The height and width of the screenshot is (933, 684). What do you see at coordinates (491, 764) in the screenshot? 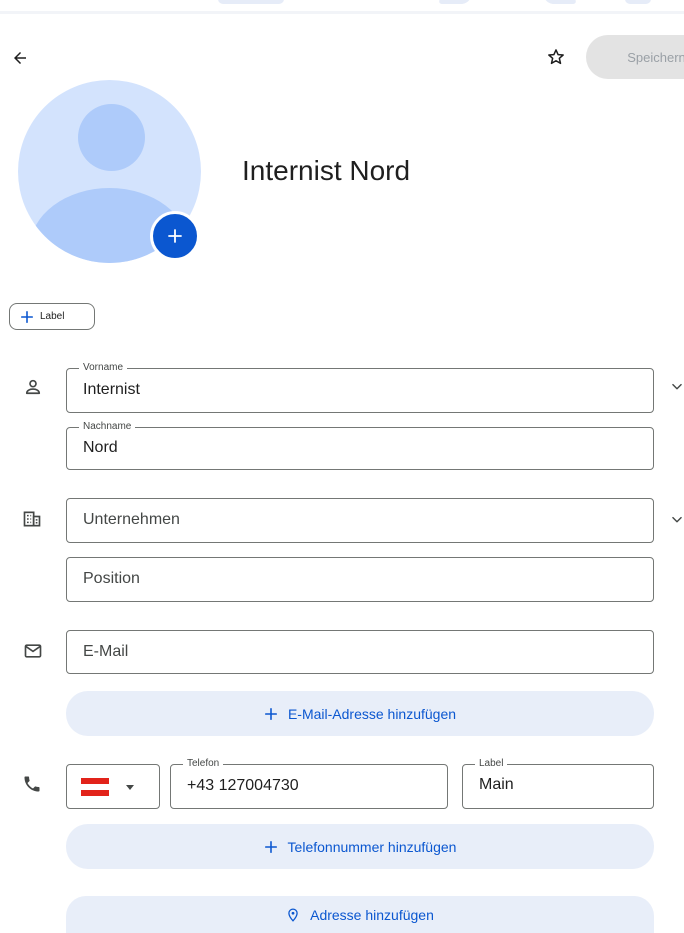
I see `phone-type-label: Label` at bounding box center [491, 764].